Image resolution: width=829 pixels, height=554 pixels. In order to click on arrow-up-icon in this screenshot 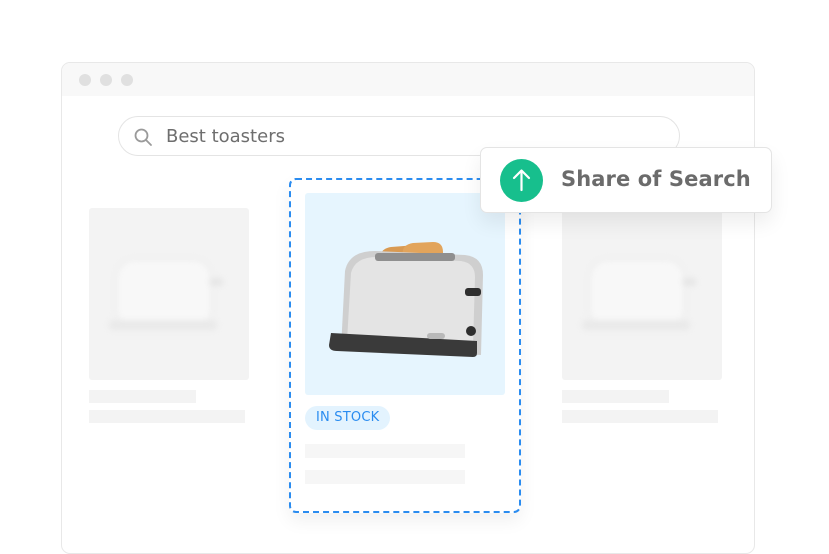, I will do `click(521, 180)`.